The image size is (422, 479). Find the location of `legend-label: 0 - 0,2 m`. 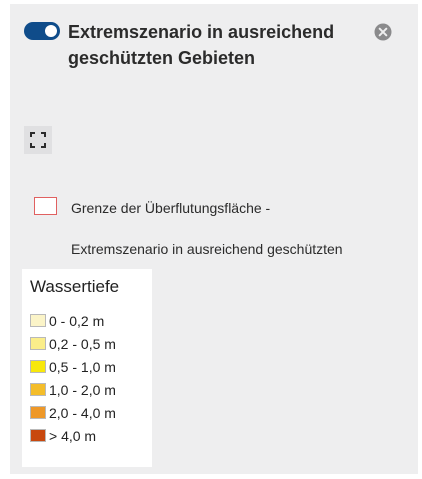

legend-label: 0 - 0,2 m is located at coordinates (77, 320).